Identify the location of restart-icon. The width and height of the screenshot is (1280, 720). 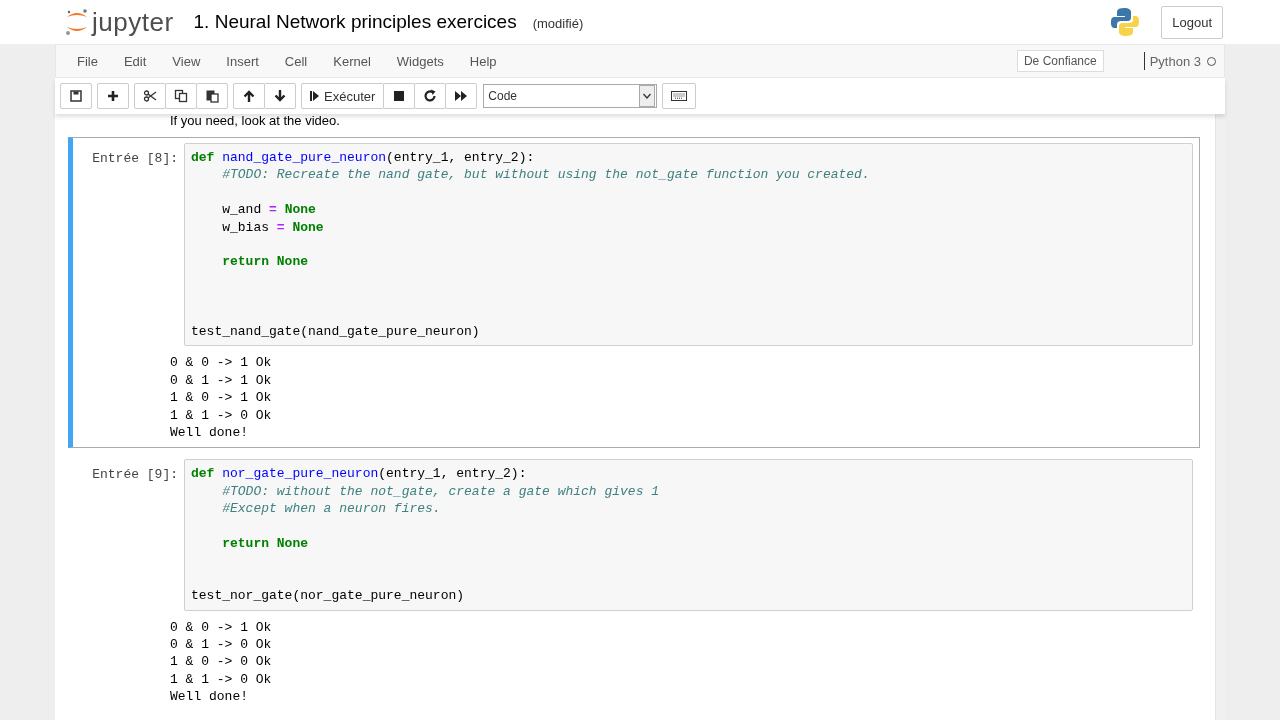
(430, 96).